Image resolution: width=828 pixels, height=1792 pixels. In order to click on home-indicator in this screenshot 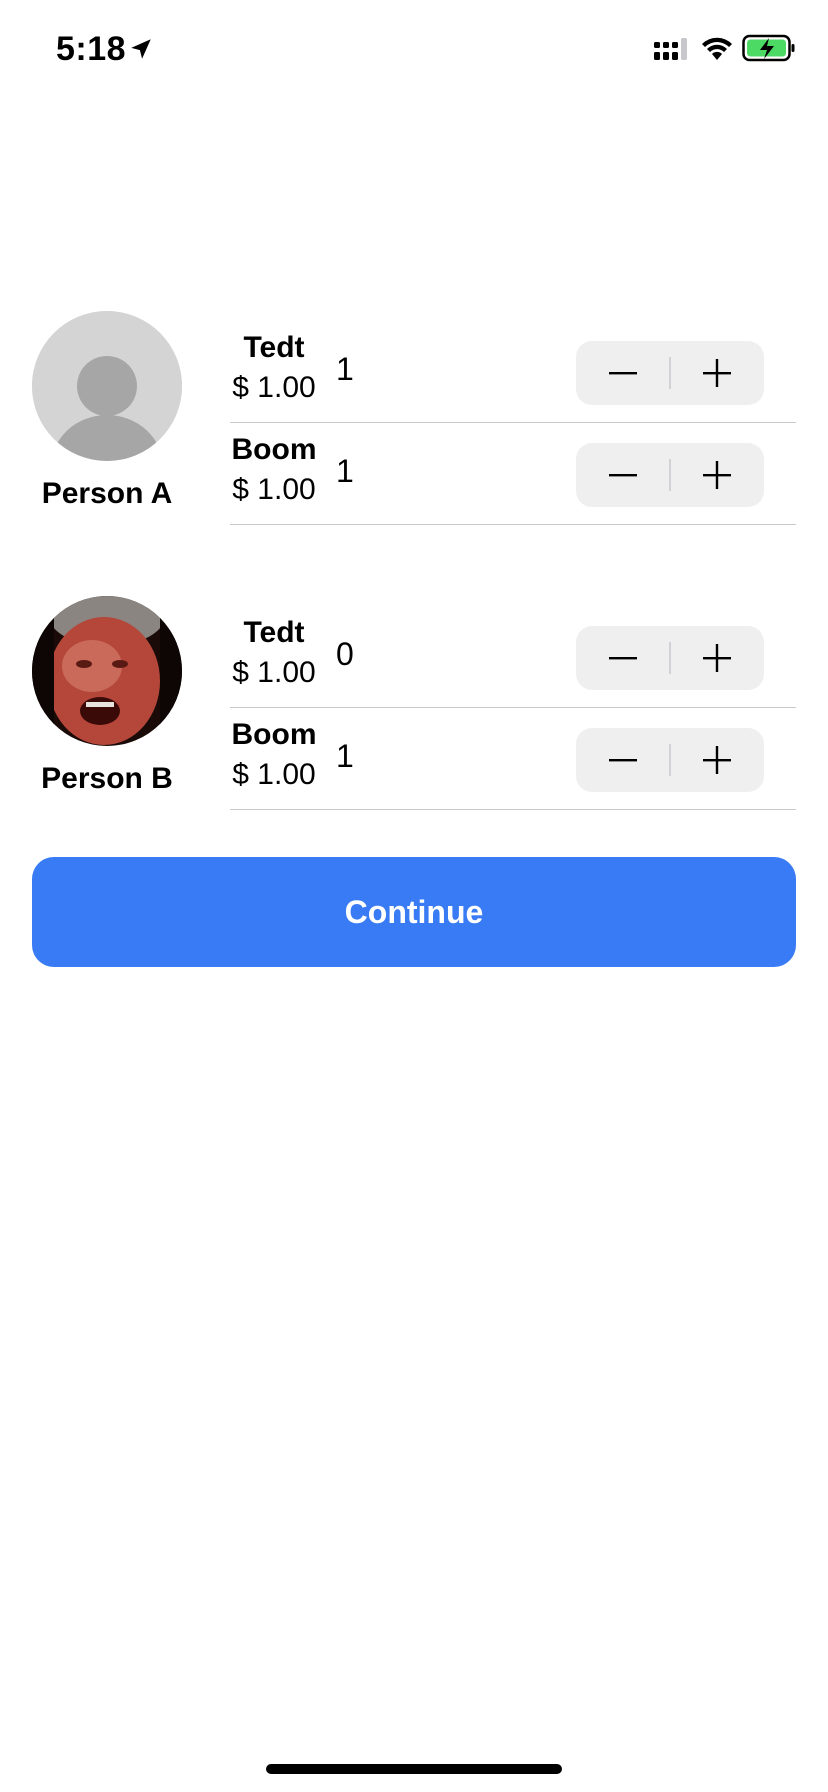, I will do `click(414, 1769)`.